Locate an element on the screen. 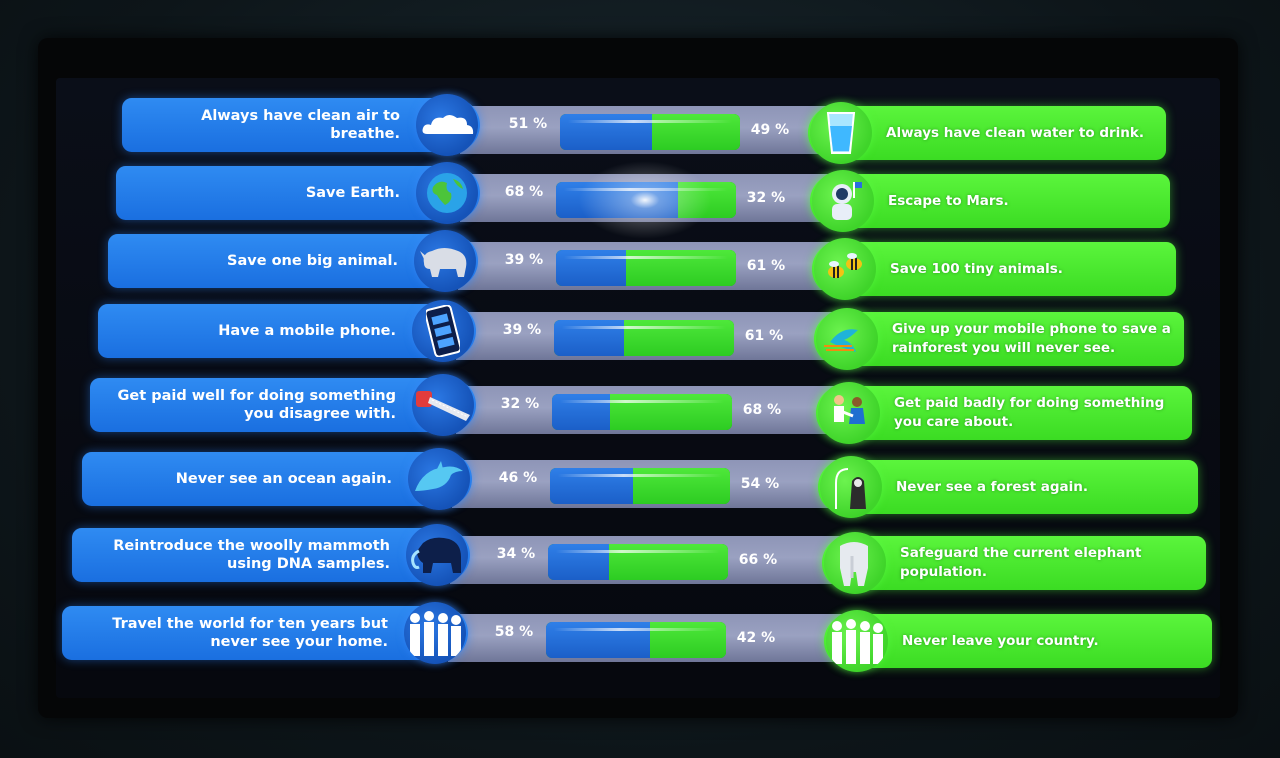 This screenshot has height=758, width=1280. percent-right: 42 % is located at coordinates (756, 638).